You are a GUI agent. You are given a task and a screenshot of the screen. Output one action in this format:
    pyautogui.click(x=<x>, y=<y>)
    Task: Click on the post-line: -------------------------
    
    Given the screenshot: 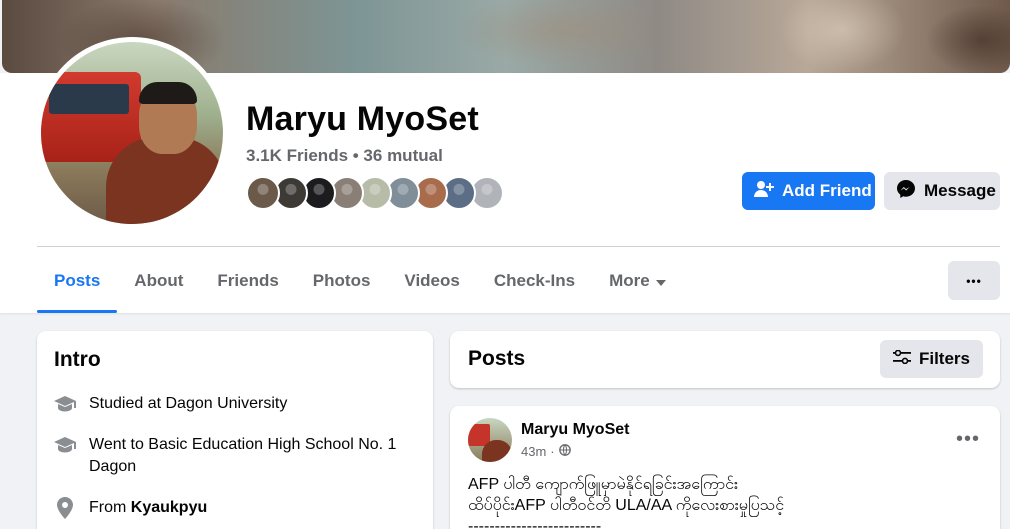 What is the action you would take?
    pyautogui.click(x=535, y=523)
    